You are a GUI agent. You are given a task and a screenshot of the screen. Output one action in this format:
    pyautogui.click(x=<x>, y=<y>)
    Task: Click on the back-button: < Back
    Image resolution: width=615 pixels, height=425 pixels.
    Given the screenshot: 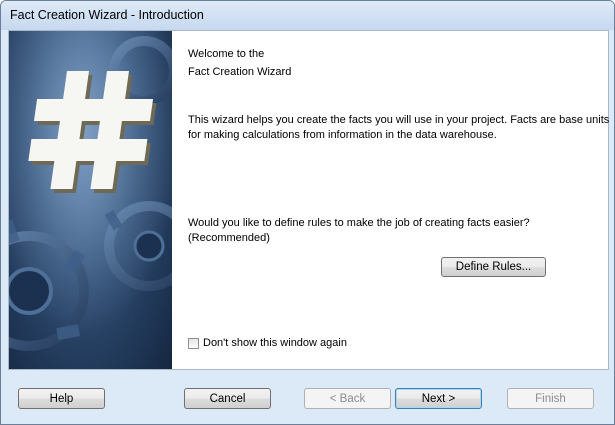 What is the action you would take?
    pyautogui.click(x=347, y=398)
    